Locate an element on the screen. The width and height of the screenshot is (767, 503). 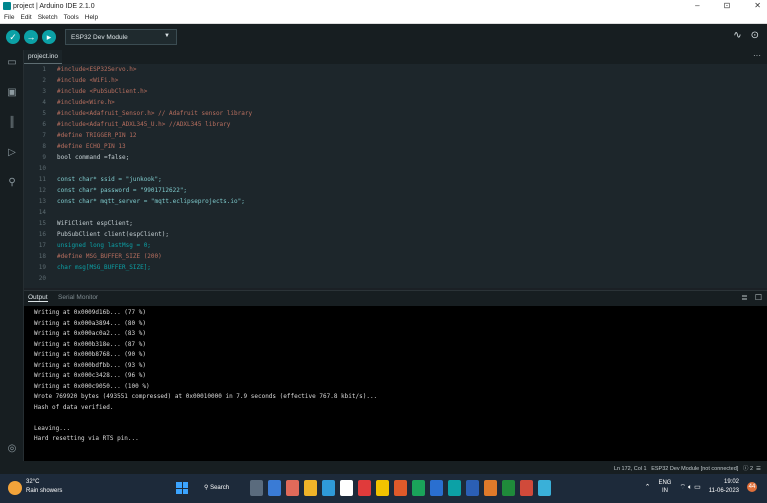
notification-badge: 44 is located at coordinates (752, 487).